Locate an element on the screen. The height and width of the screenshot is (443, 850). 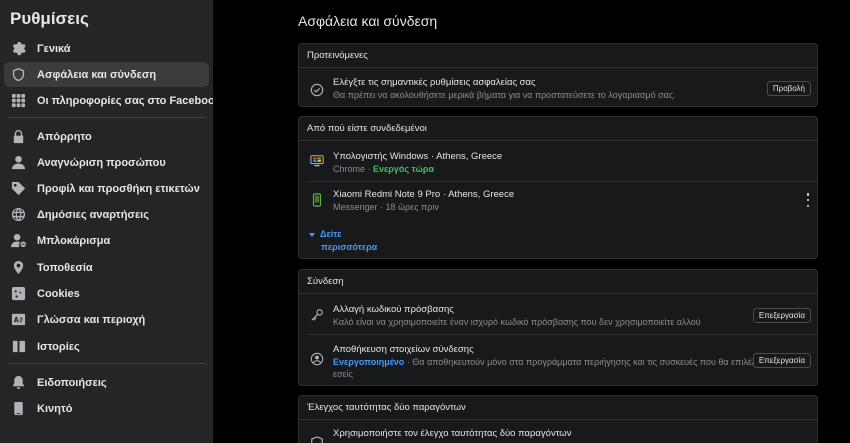
card-heading: Από πού είστε συνδεδεμένοι is located at coordinates (558, 129).